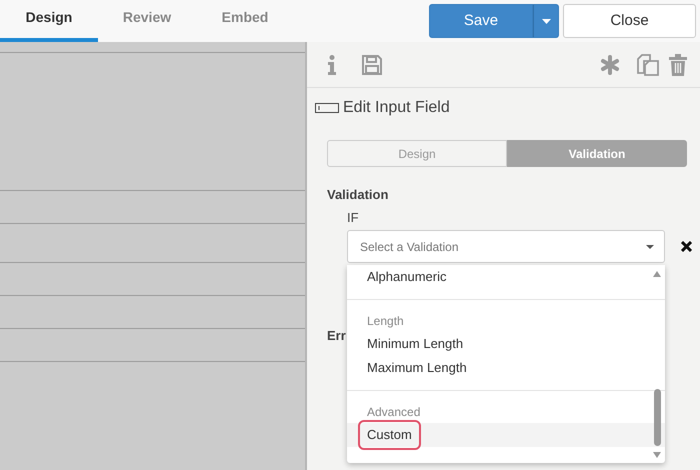  What do you see at coordinates (506, 368) in the screenshot?
I see `menu-option: Maximum Length` at bounding box center [506, 368].